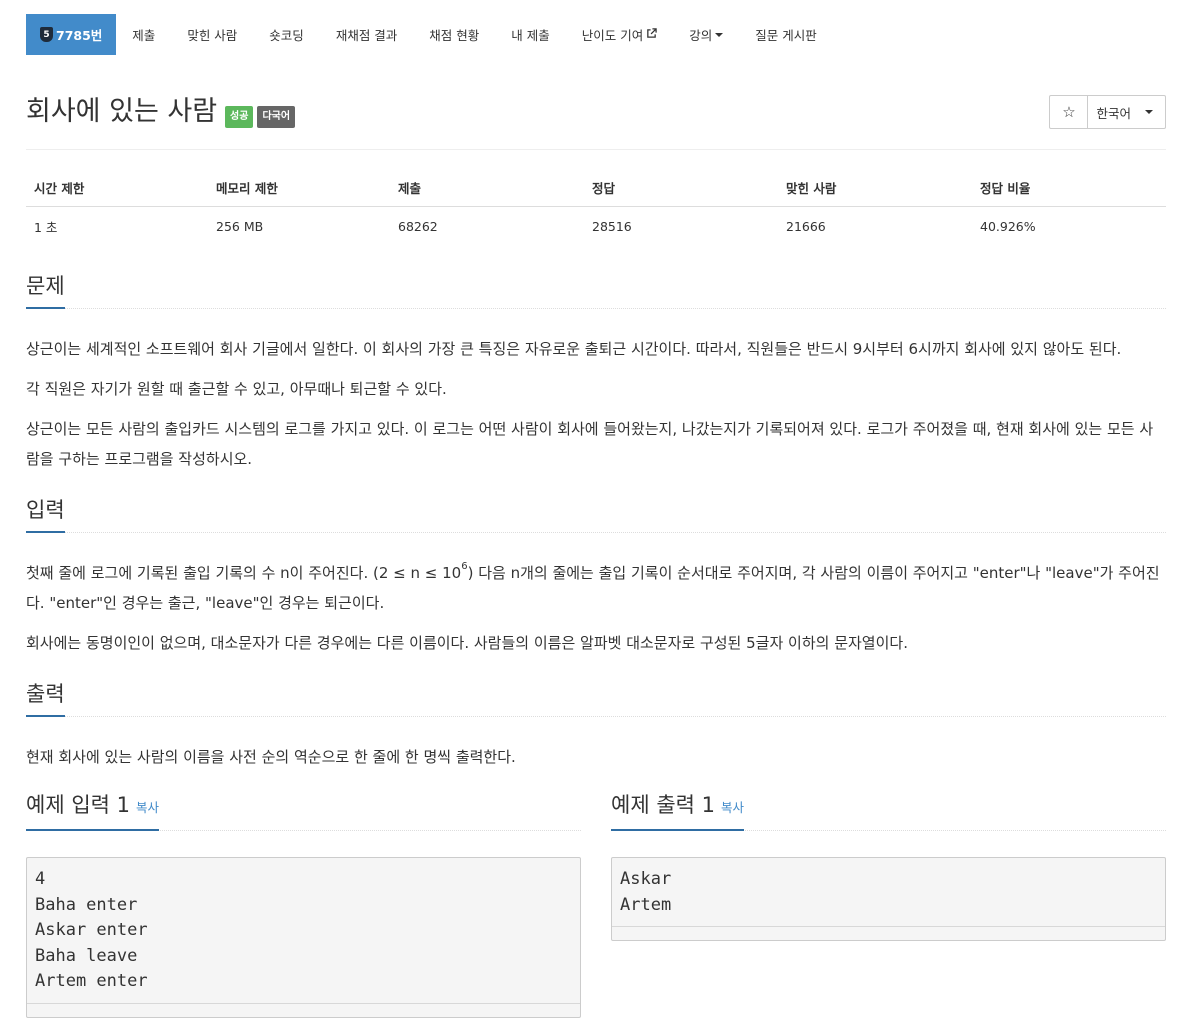 The height and width of the screenshot is (1036, 1187). I want to click on divider, so click(596, 149).